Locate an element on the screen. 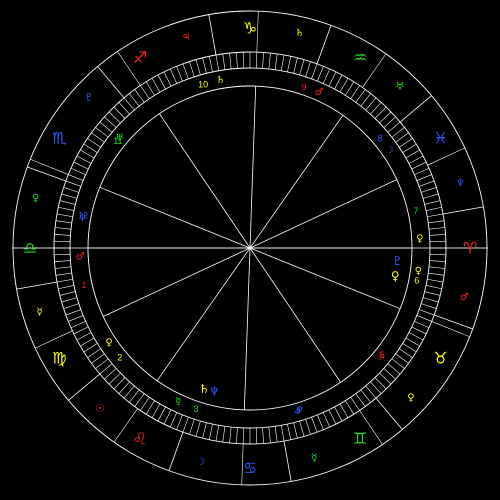 The image size is (500, 500). libra-icon: ♎ is located at coordinates (30, 248).